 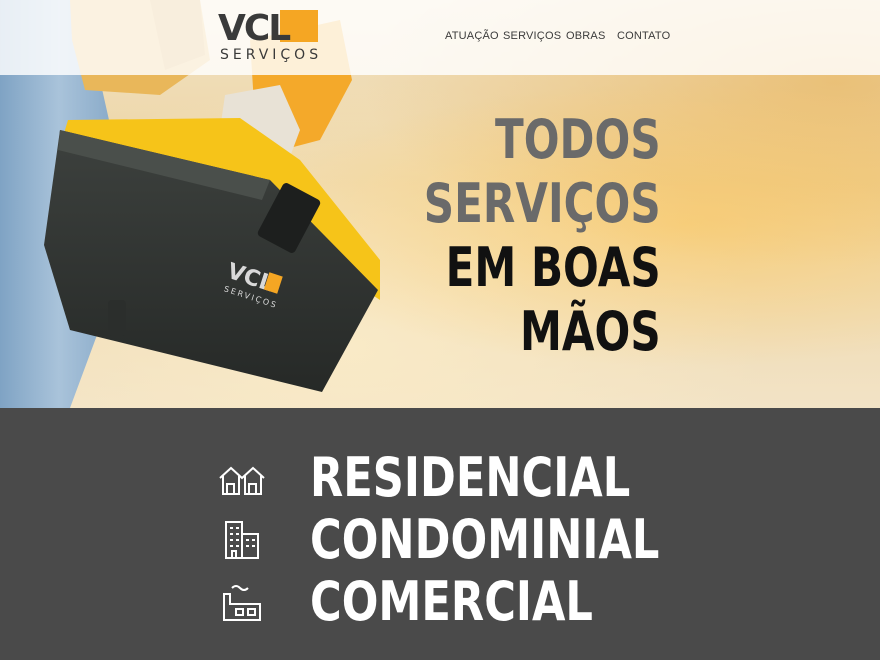 I want to click on sector-comercial: COMERCIAL, so click(x=458, y=602).